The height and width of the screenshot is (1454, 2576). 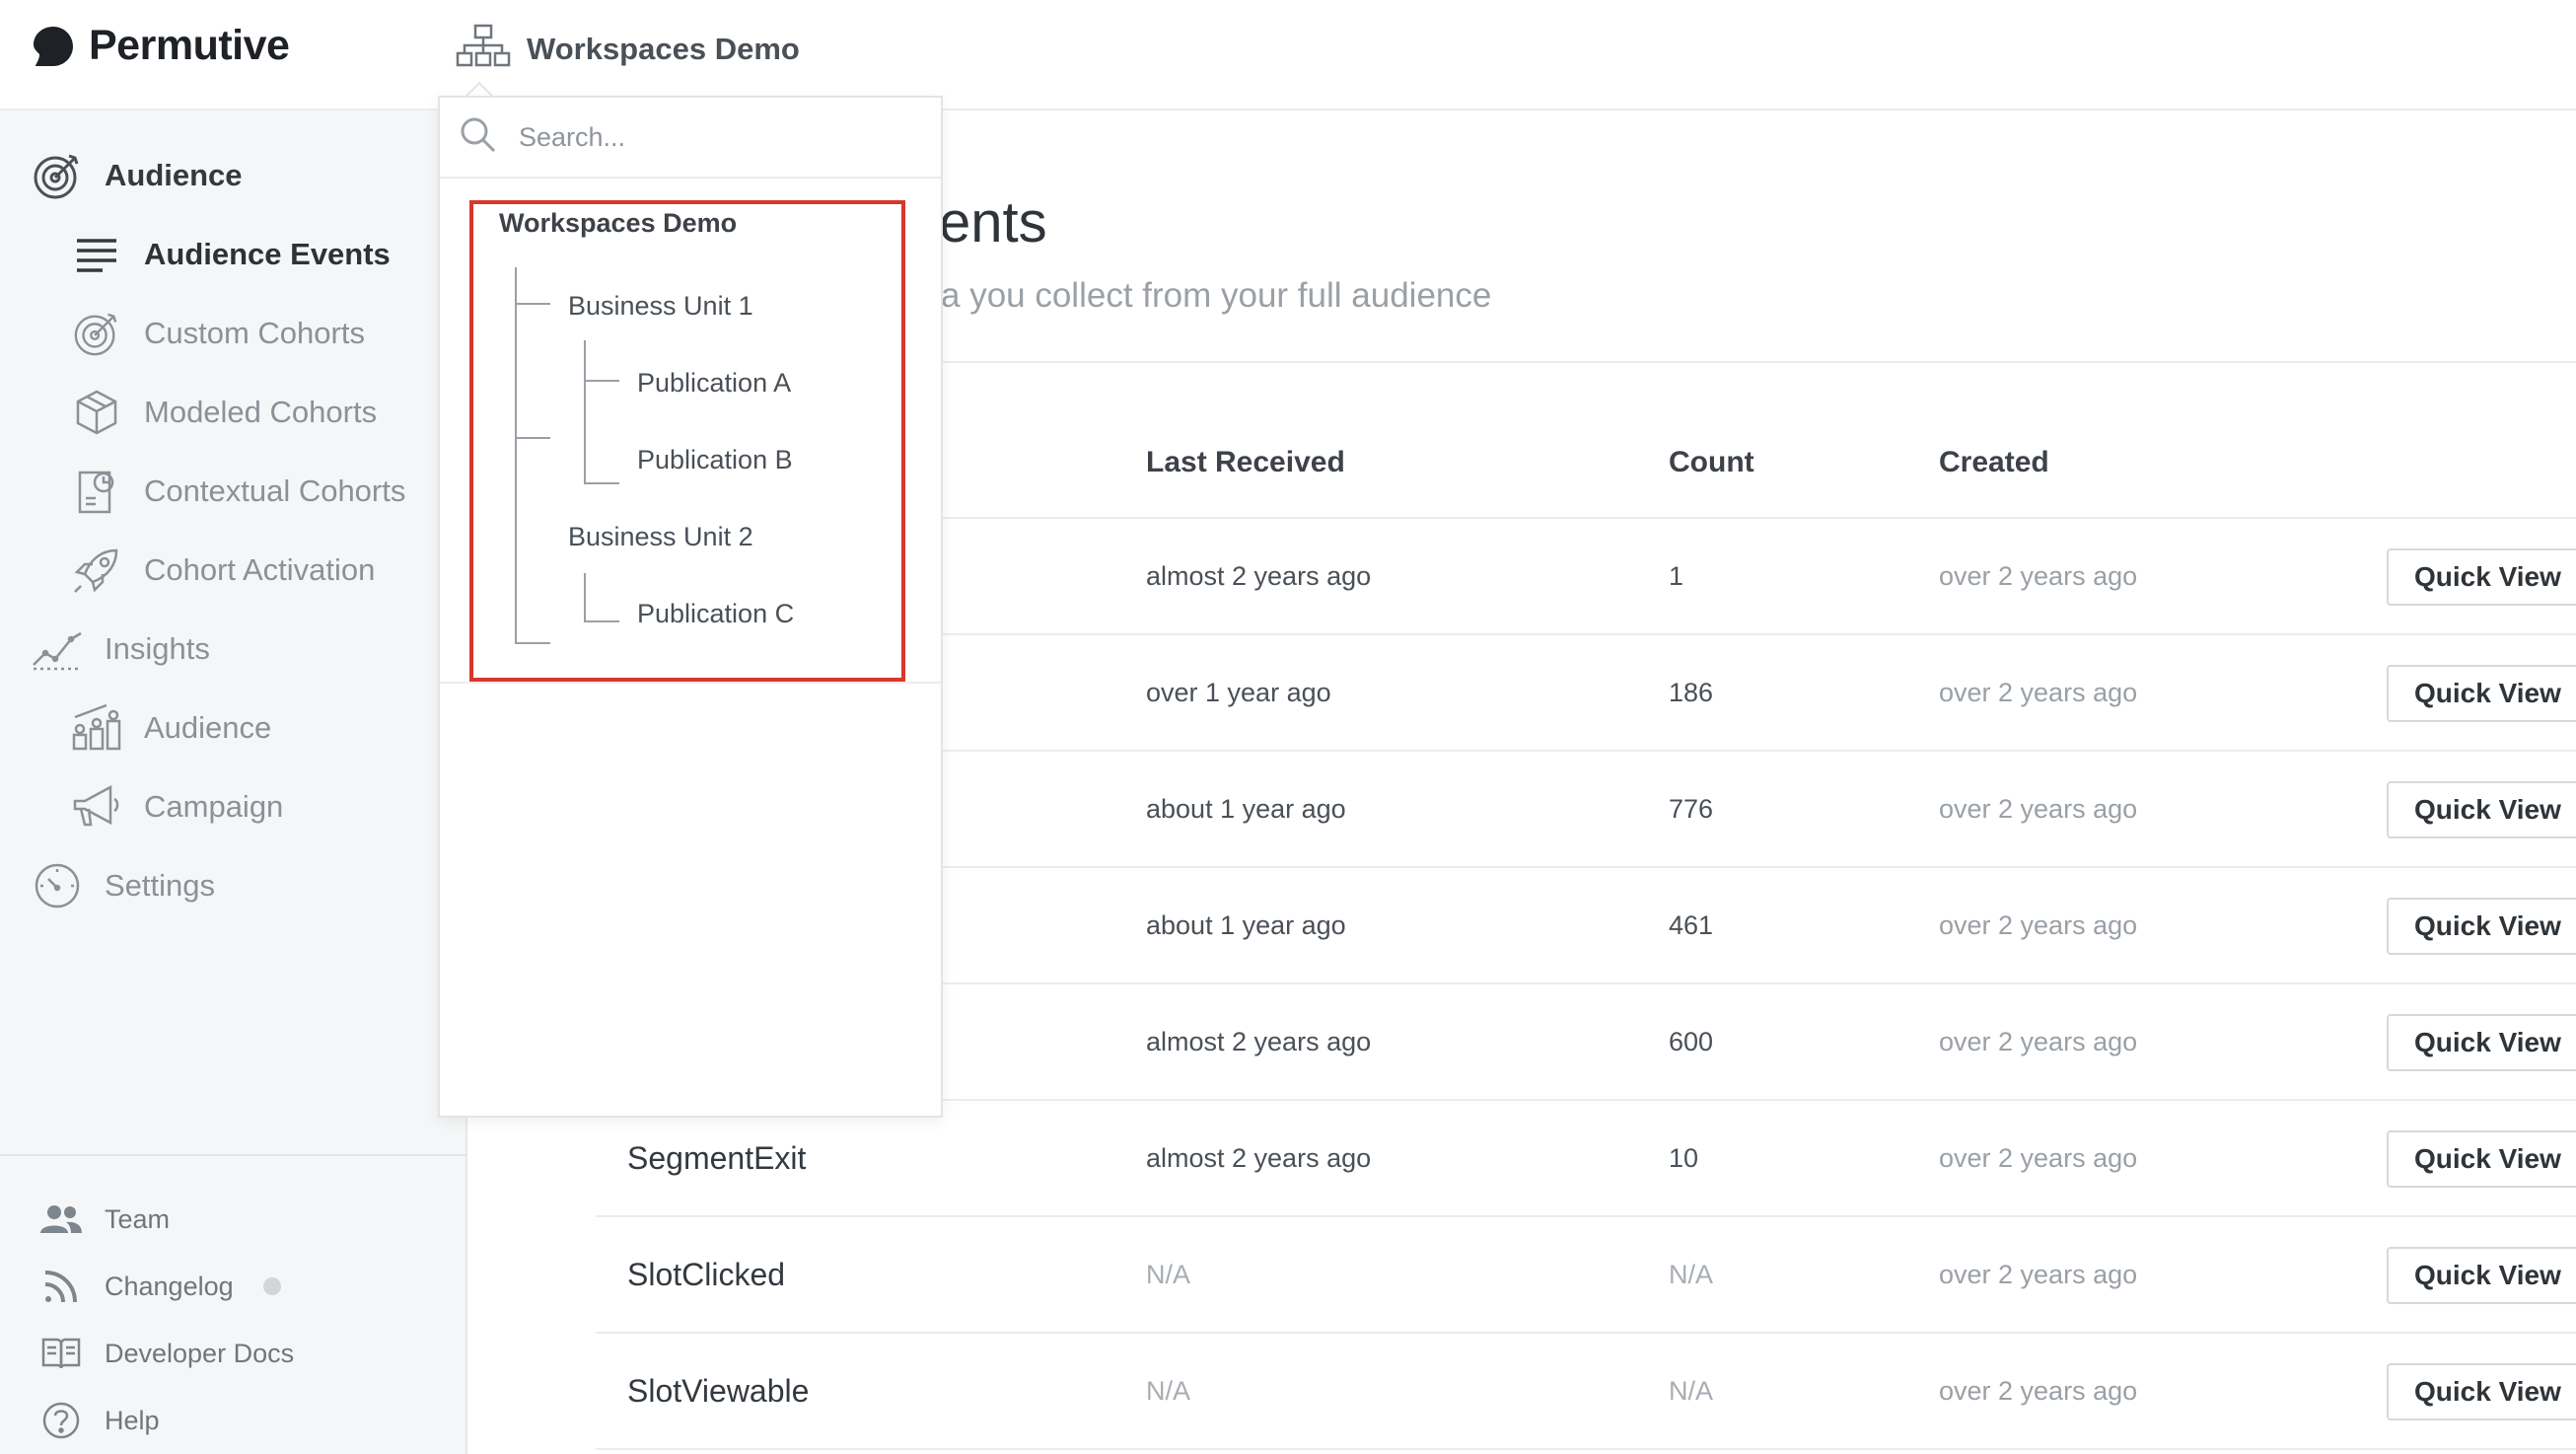 I want to click on sidebar-item-insights-audience: Audience, so click(x=171, y=728).